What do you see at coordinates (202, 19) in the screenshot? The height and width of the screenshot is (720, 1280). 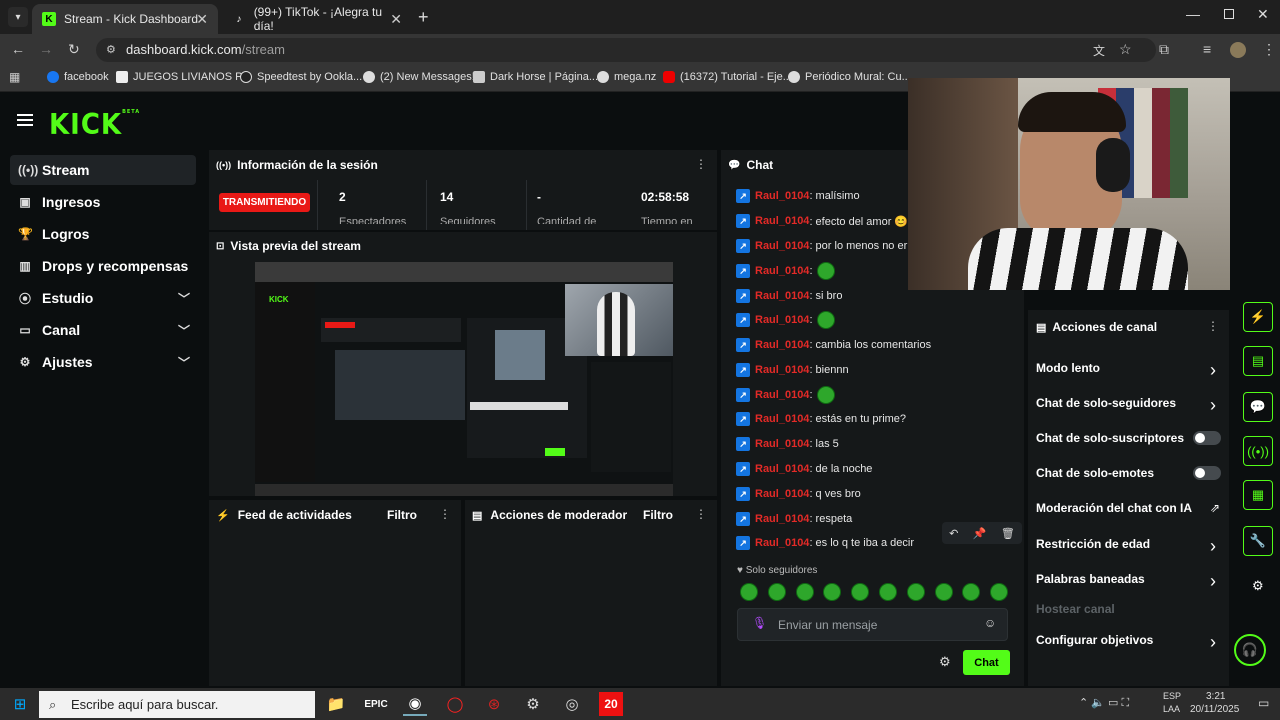 I see `close-tab-icon: ✕` at bounding box center [202, 19].